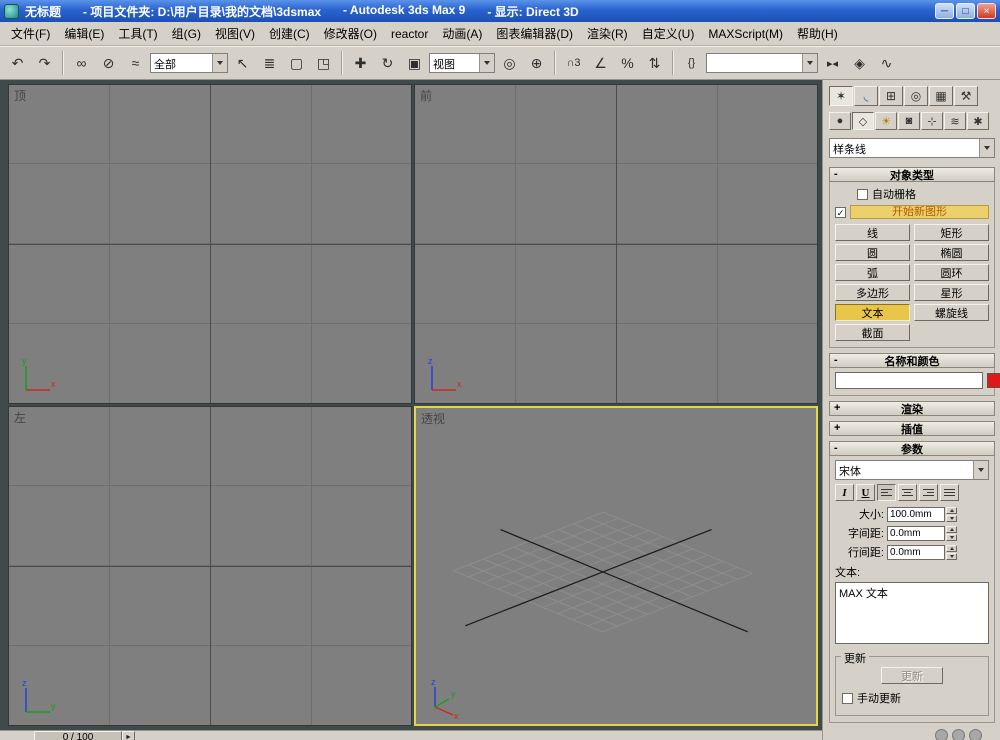 Image resolution: width=1000 pixels, height=740 pixels. I want to click on move-icon: ✚, so click(360, 63).